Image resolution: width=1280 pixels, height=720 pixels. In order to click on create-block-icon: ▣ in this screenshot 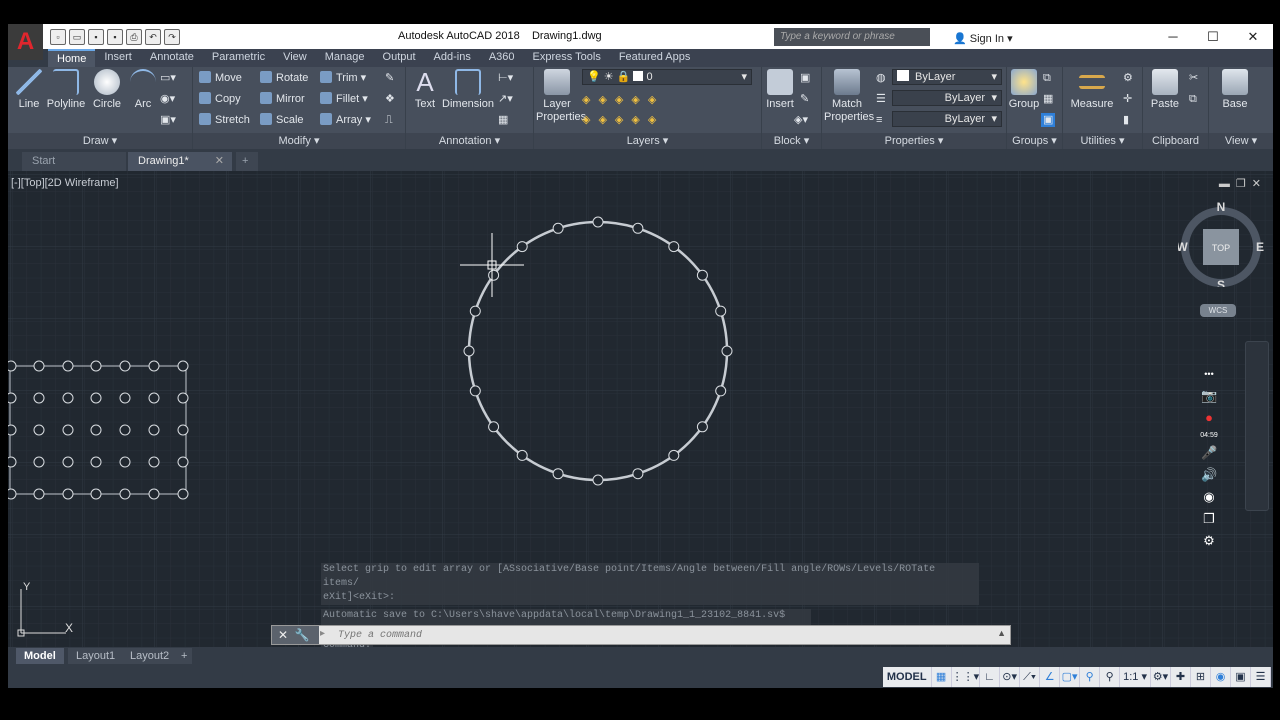, I will do `click(805, 78)`.